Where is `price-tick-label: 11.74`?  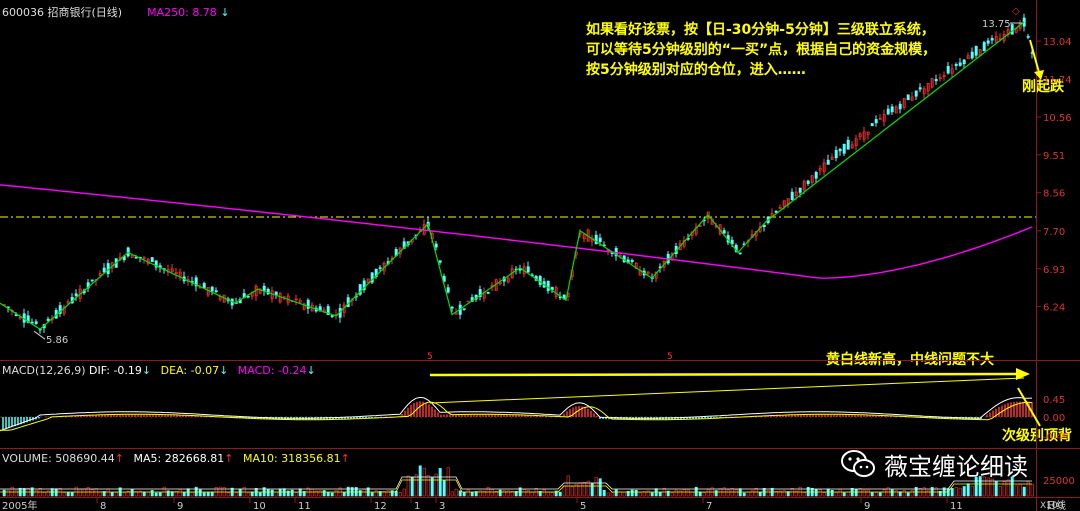 price-tick-label: 11.74 is located at coordinates (1057, 80).